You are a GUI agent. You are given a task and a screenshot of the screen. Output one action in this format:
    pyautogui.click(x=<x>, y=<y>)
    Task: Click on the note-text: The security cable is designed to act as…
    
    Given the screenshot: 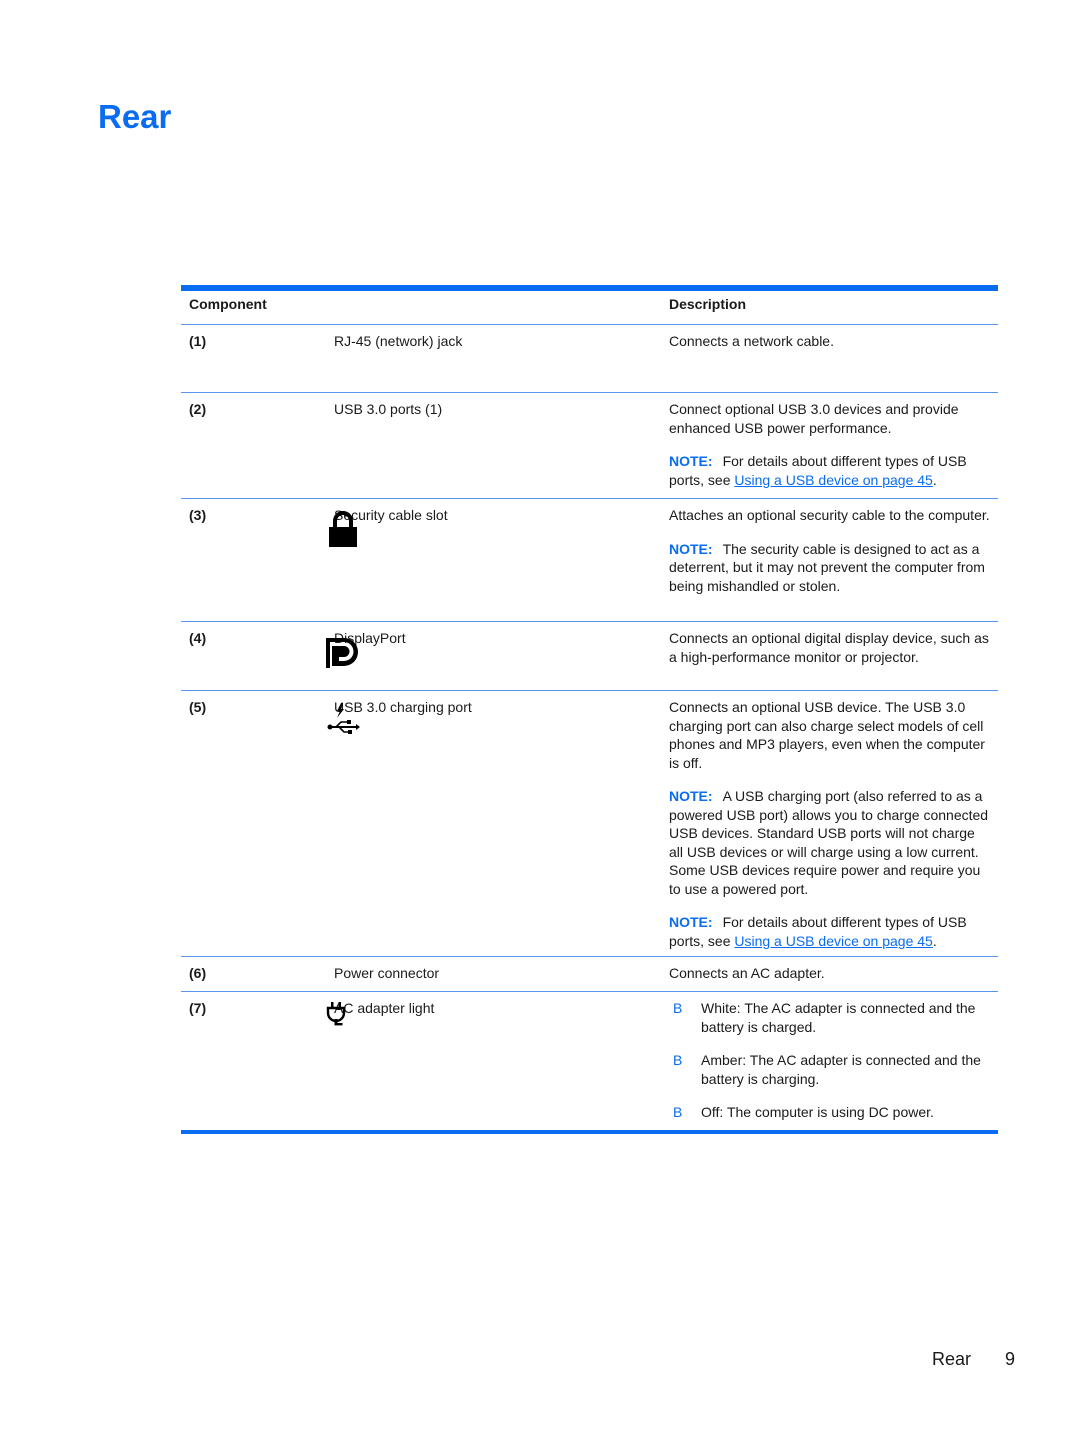 What is the action you would take?
    pyautogui.click(x=827, y=567)
    